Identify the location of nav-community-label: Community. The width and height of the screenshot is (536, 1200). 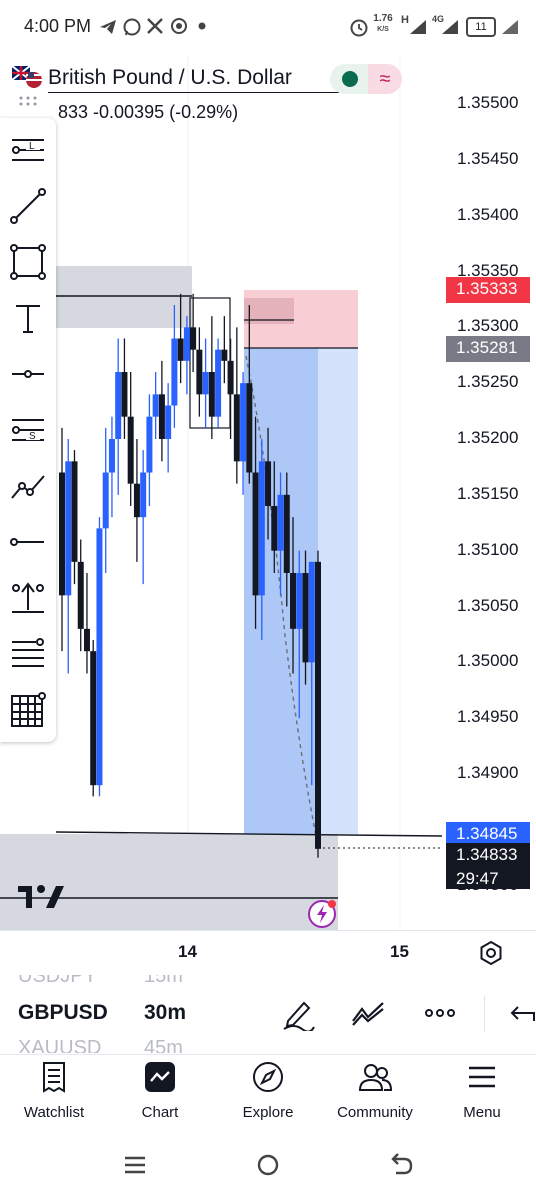
(375, 1112).